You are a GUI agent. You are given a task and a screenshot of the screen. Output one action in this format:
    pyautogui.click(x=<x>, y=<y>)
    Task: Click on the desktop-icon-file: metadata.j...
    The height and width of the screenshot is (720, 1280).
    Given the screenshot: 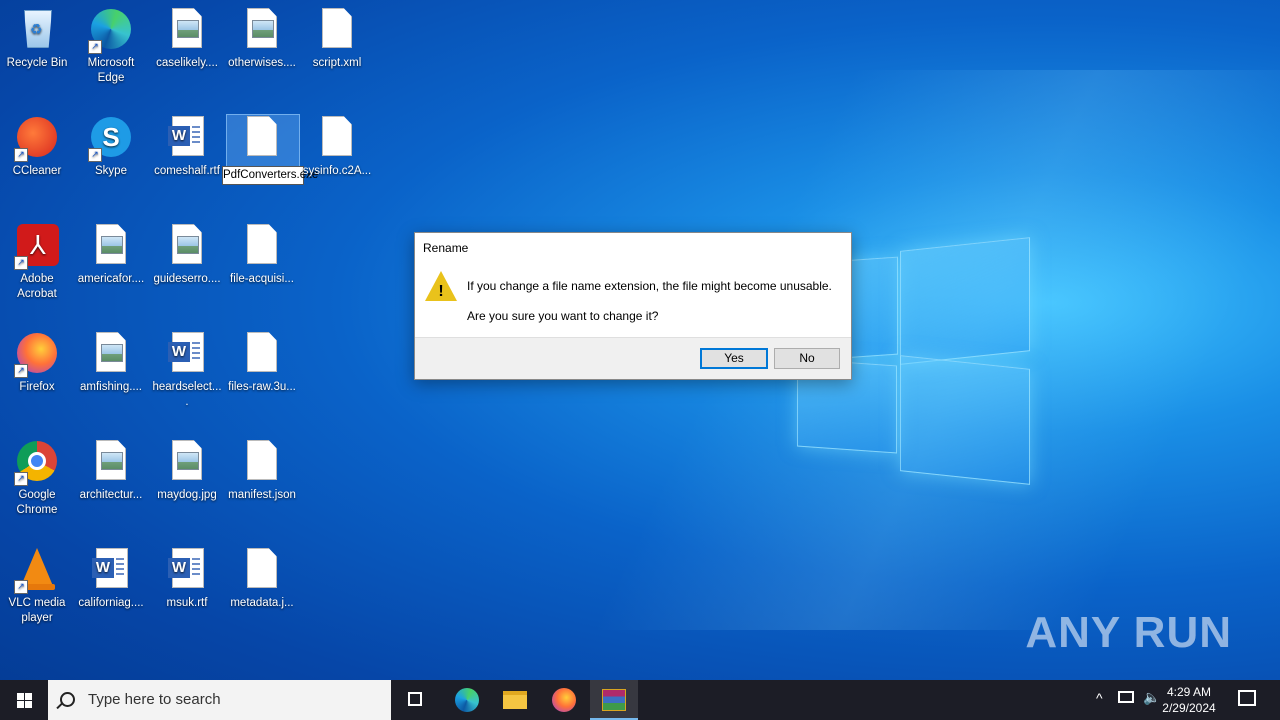 What is the action you would take?
    pyautogui.click(x=262, y=575)
    